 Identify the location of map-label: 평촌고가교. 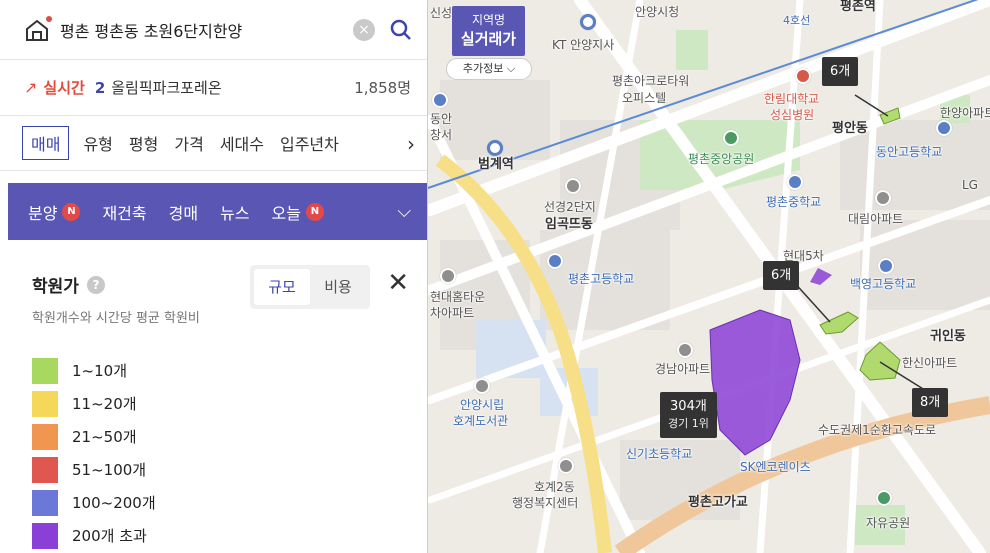
(718, 502).